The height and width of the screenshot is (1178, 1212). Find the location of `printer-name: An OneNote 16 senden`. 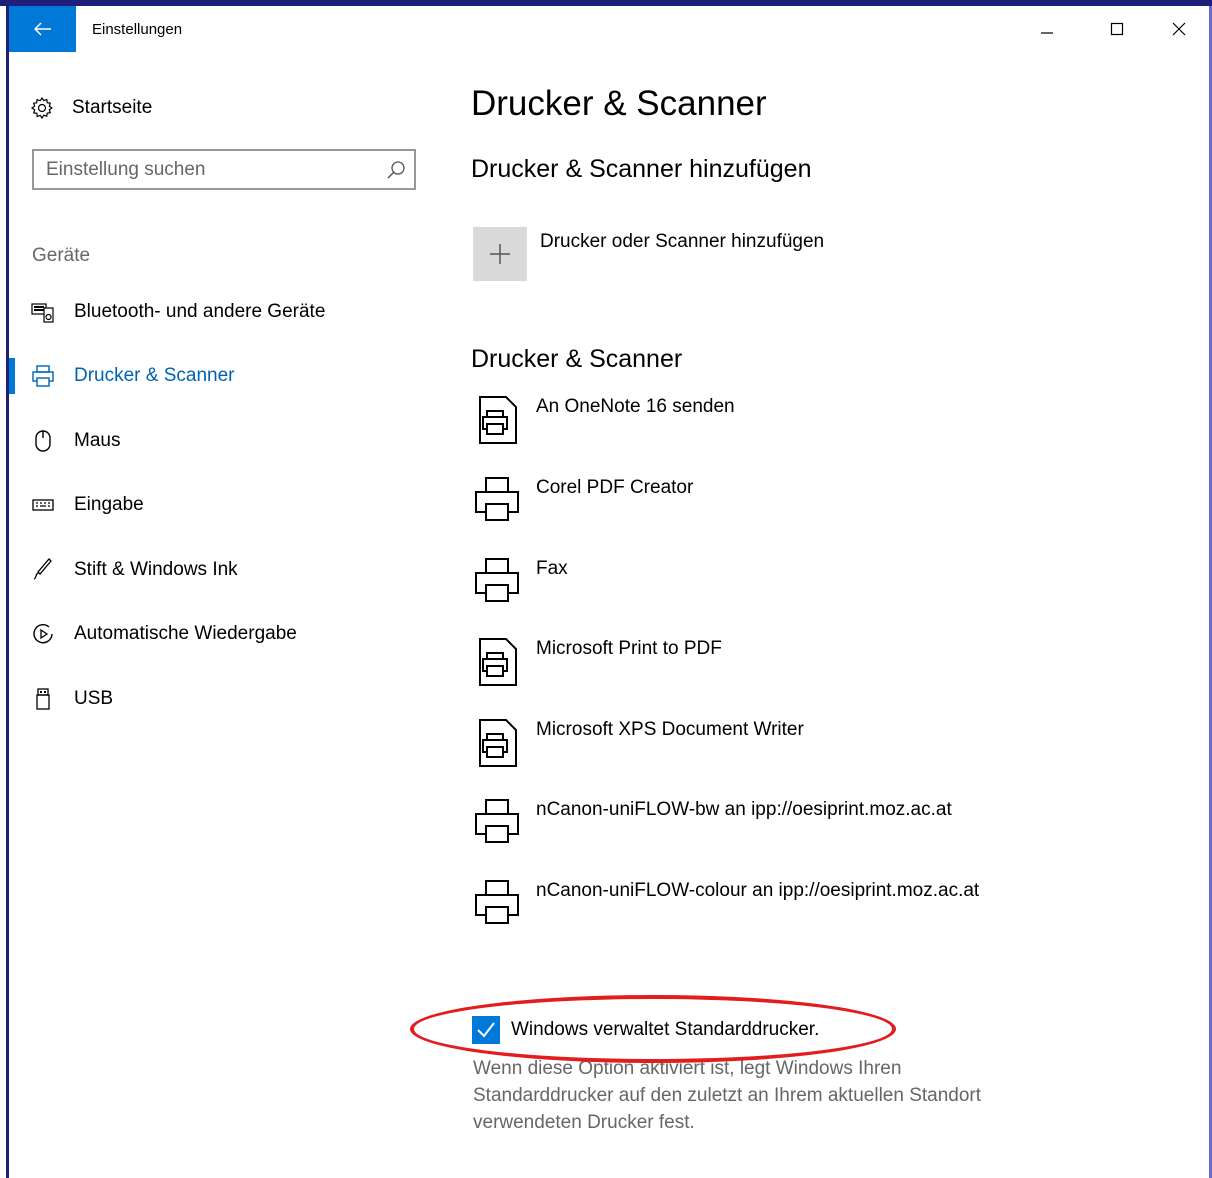

printer-name: An OneNote 16 senden is located at coordinates (635, 406).